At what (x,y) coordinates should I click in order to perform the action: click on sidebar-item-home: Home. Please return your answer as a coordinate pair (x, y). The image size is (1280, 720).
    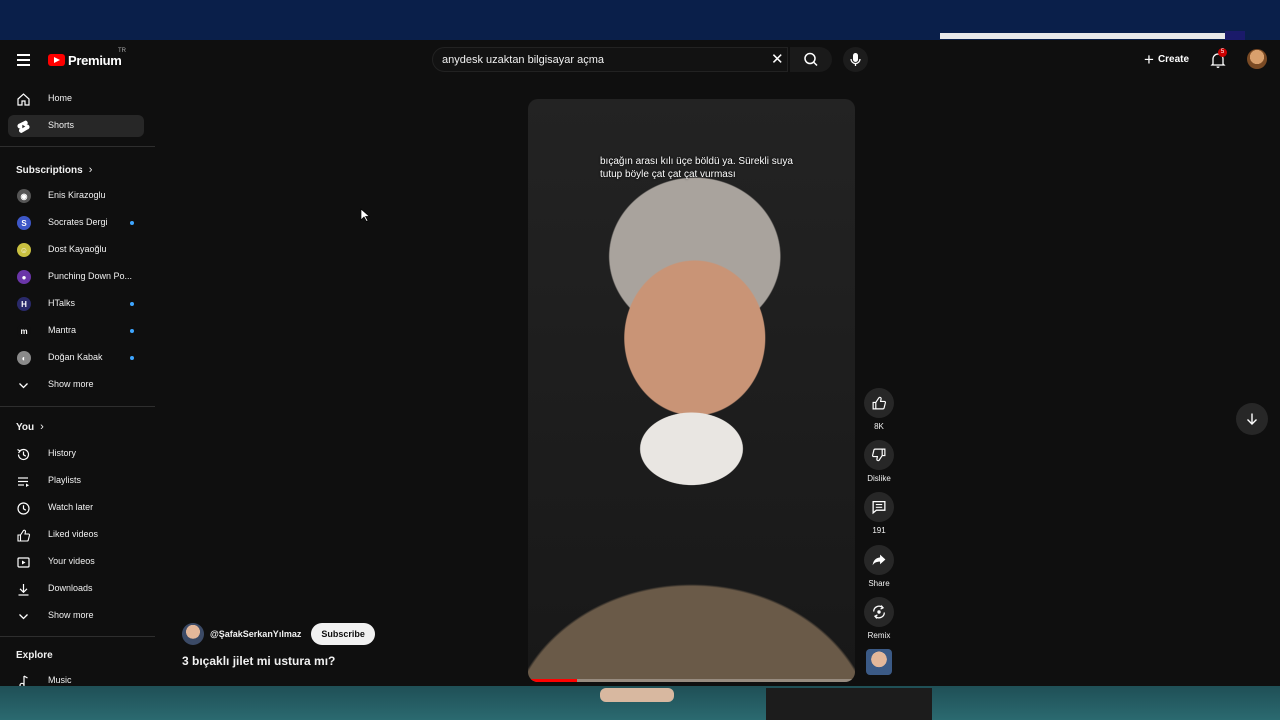
    Looking at the image, I should click on (76, 99).